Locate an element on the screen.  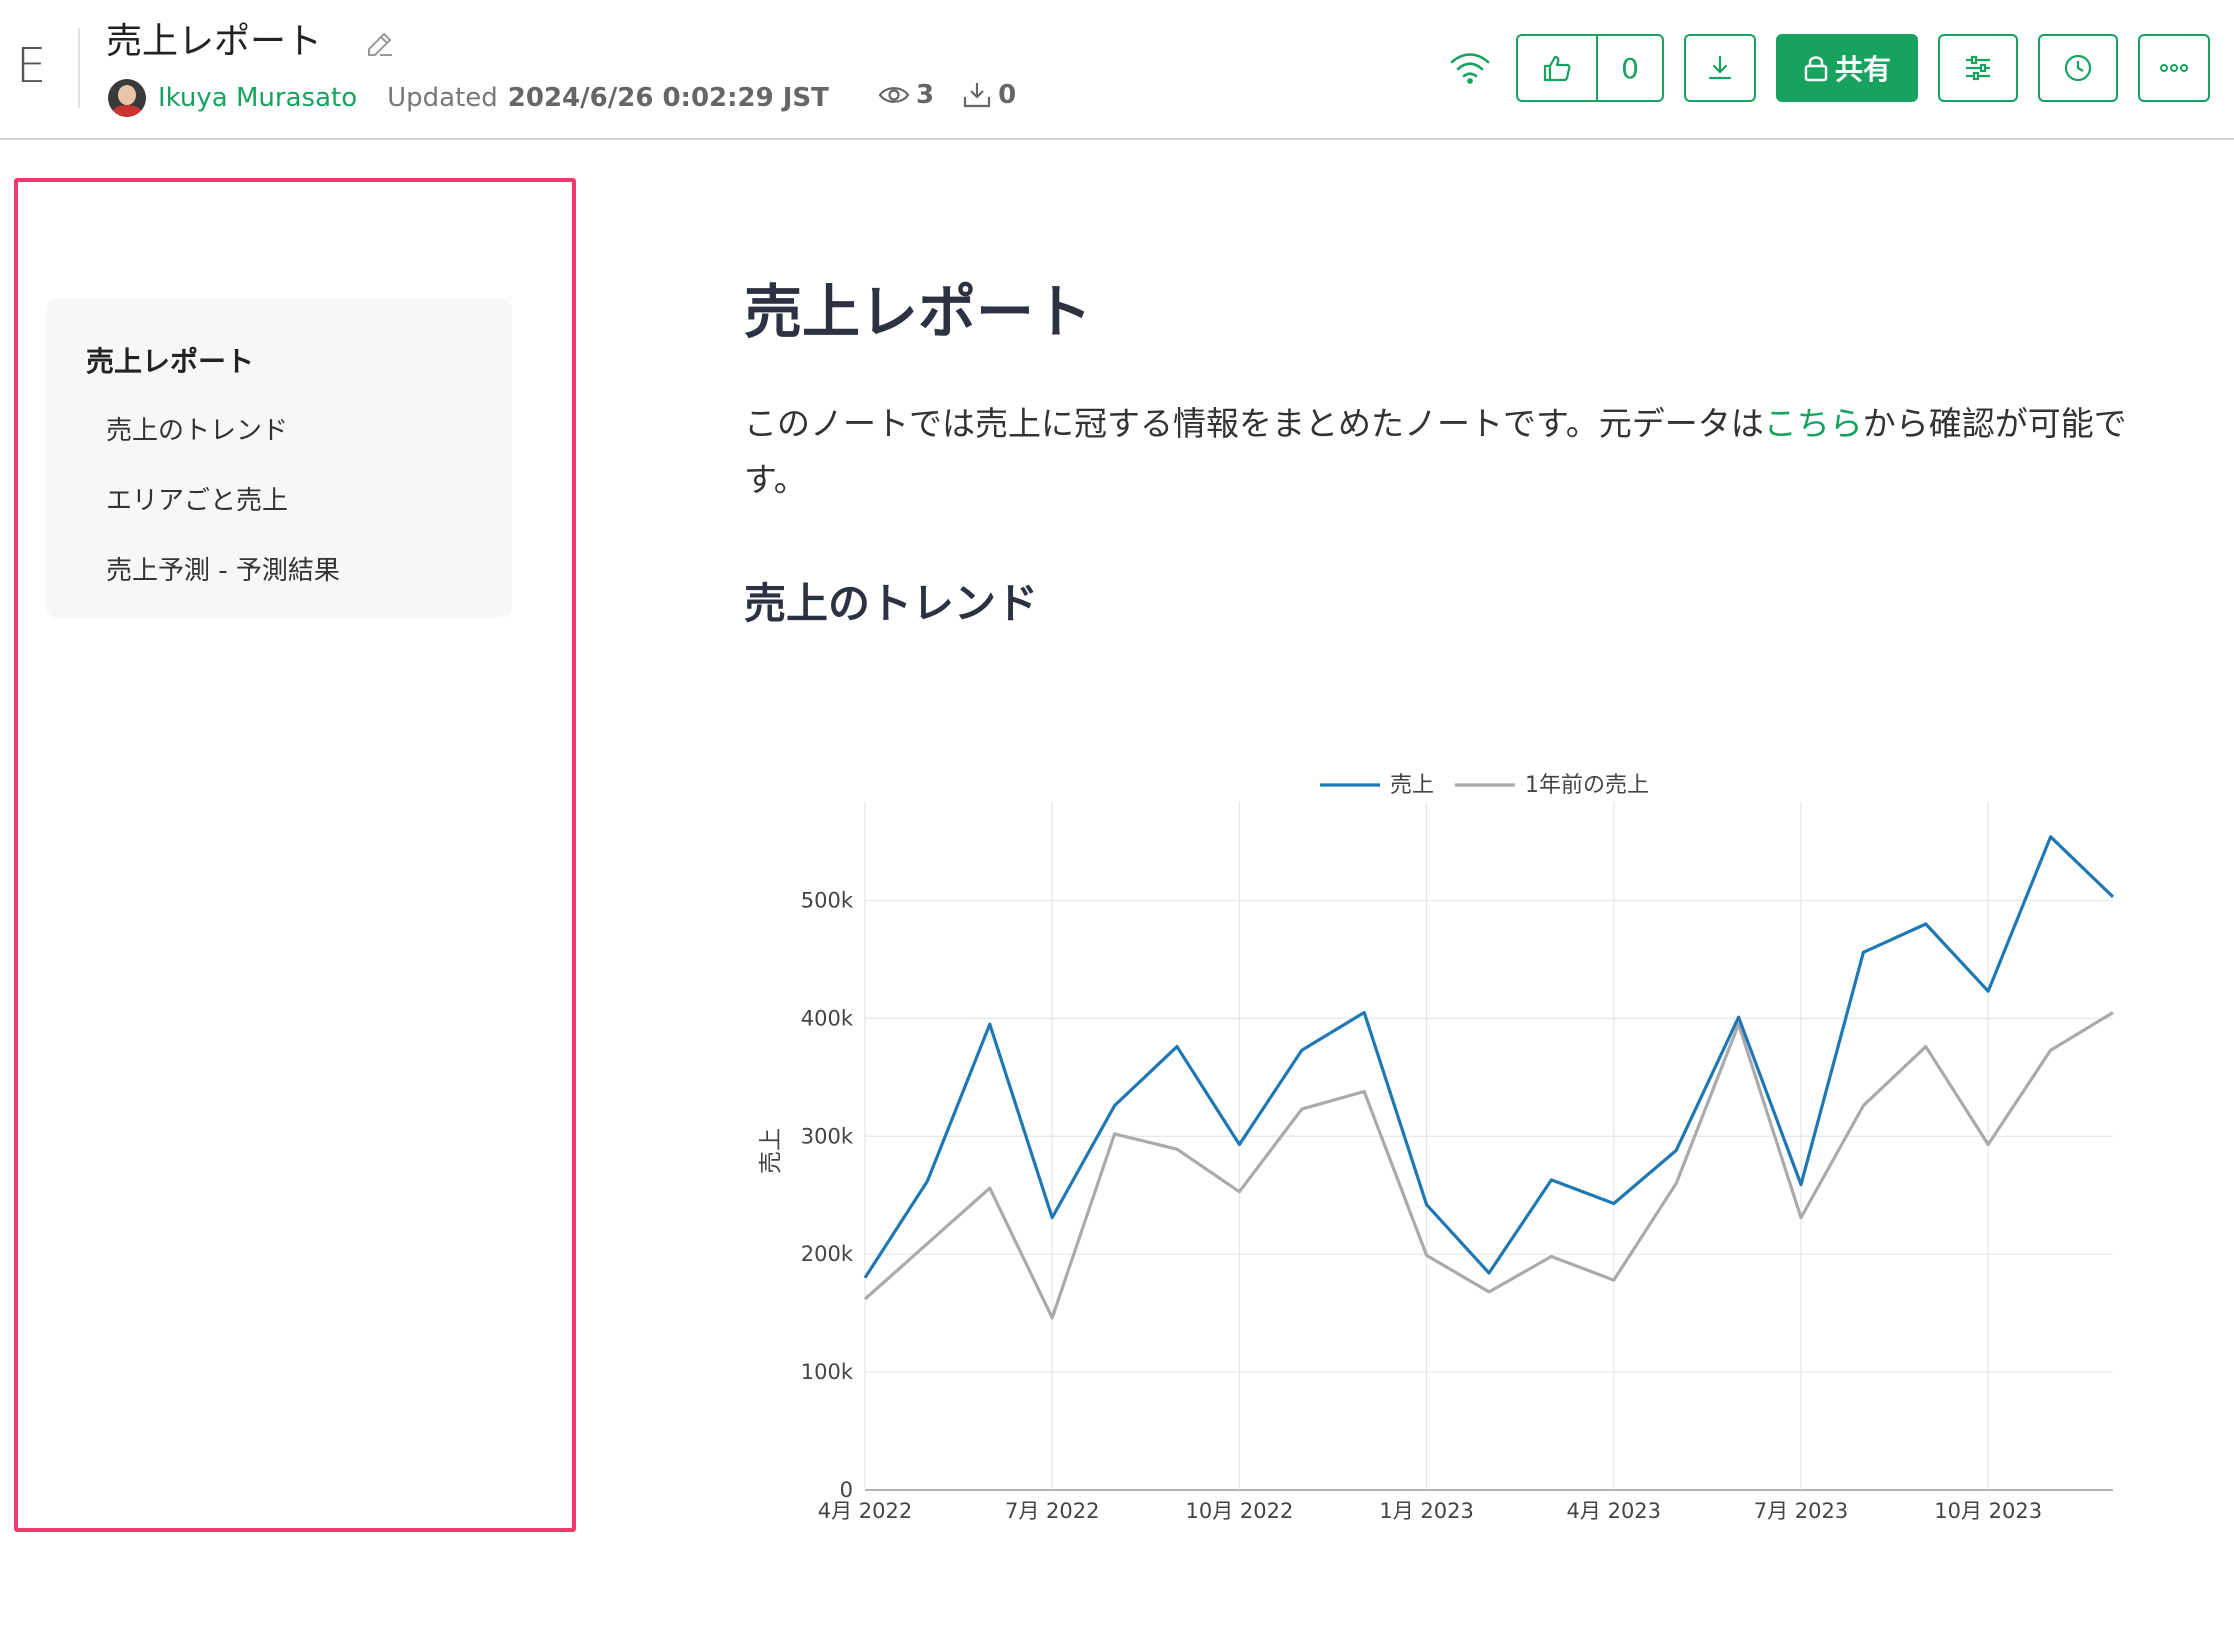
app-logo: E is located at coordinates (31, 66).